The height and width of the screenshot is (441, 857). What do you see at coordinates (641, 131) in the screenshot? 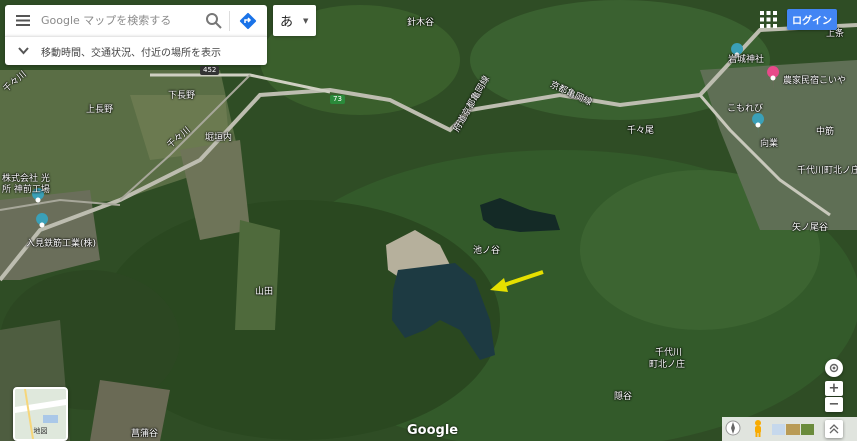
I see `map-label: 千々尾` at bounding box center [641, 131].